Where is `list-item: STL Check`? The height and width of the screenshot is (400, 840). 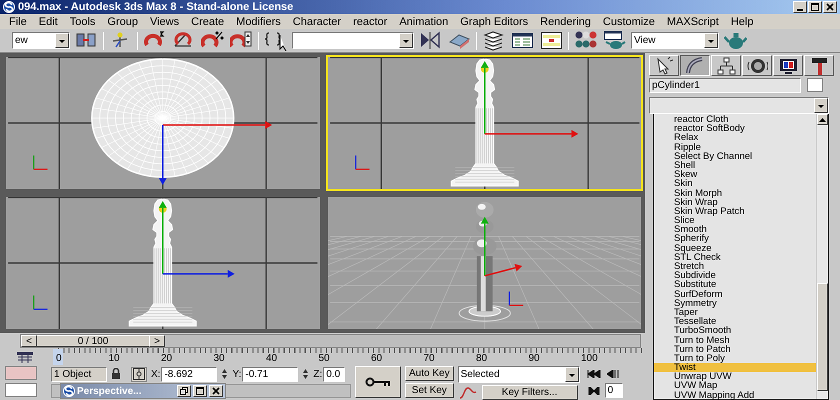
list-item: STL Check is located at coordinates (735, 257).